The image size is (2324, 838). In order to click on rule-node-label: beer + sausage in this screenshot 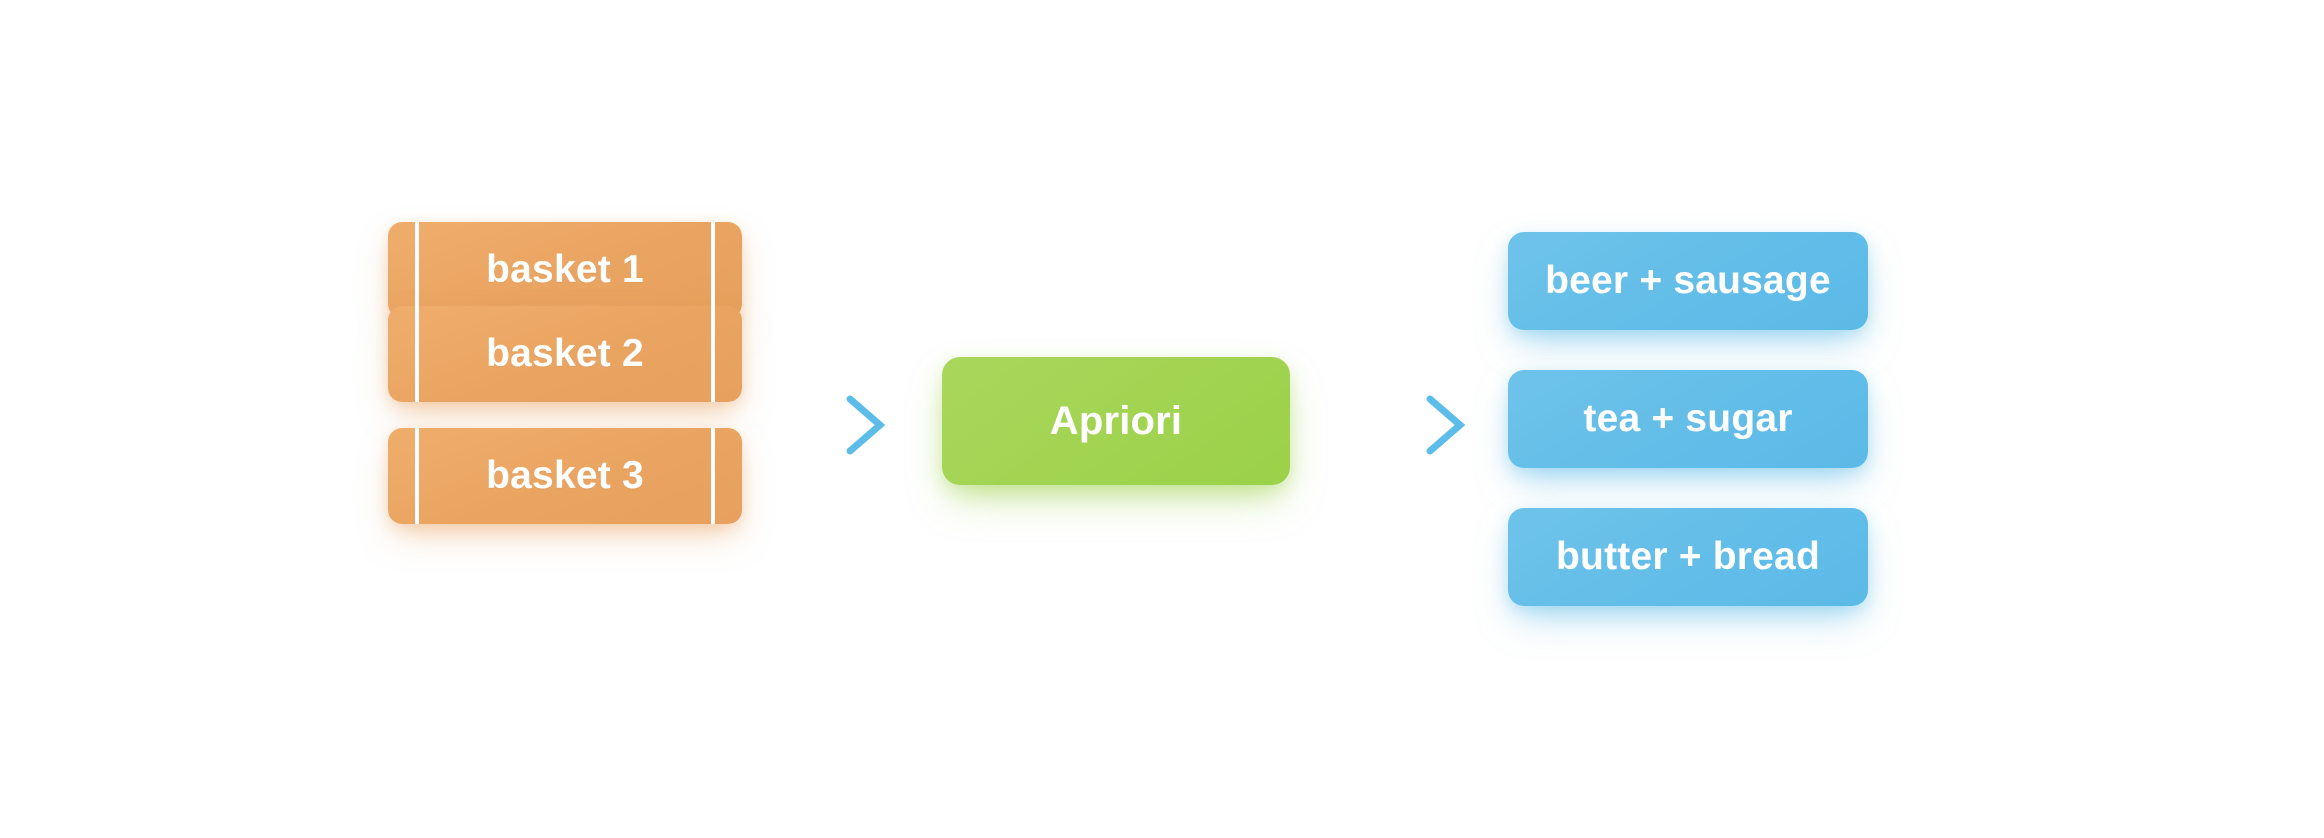, I will do `click(1688, 280)`.